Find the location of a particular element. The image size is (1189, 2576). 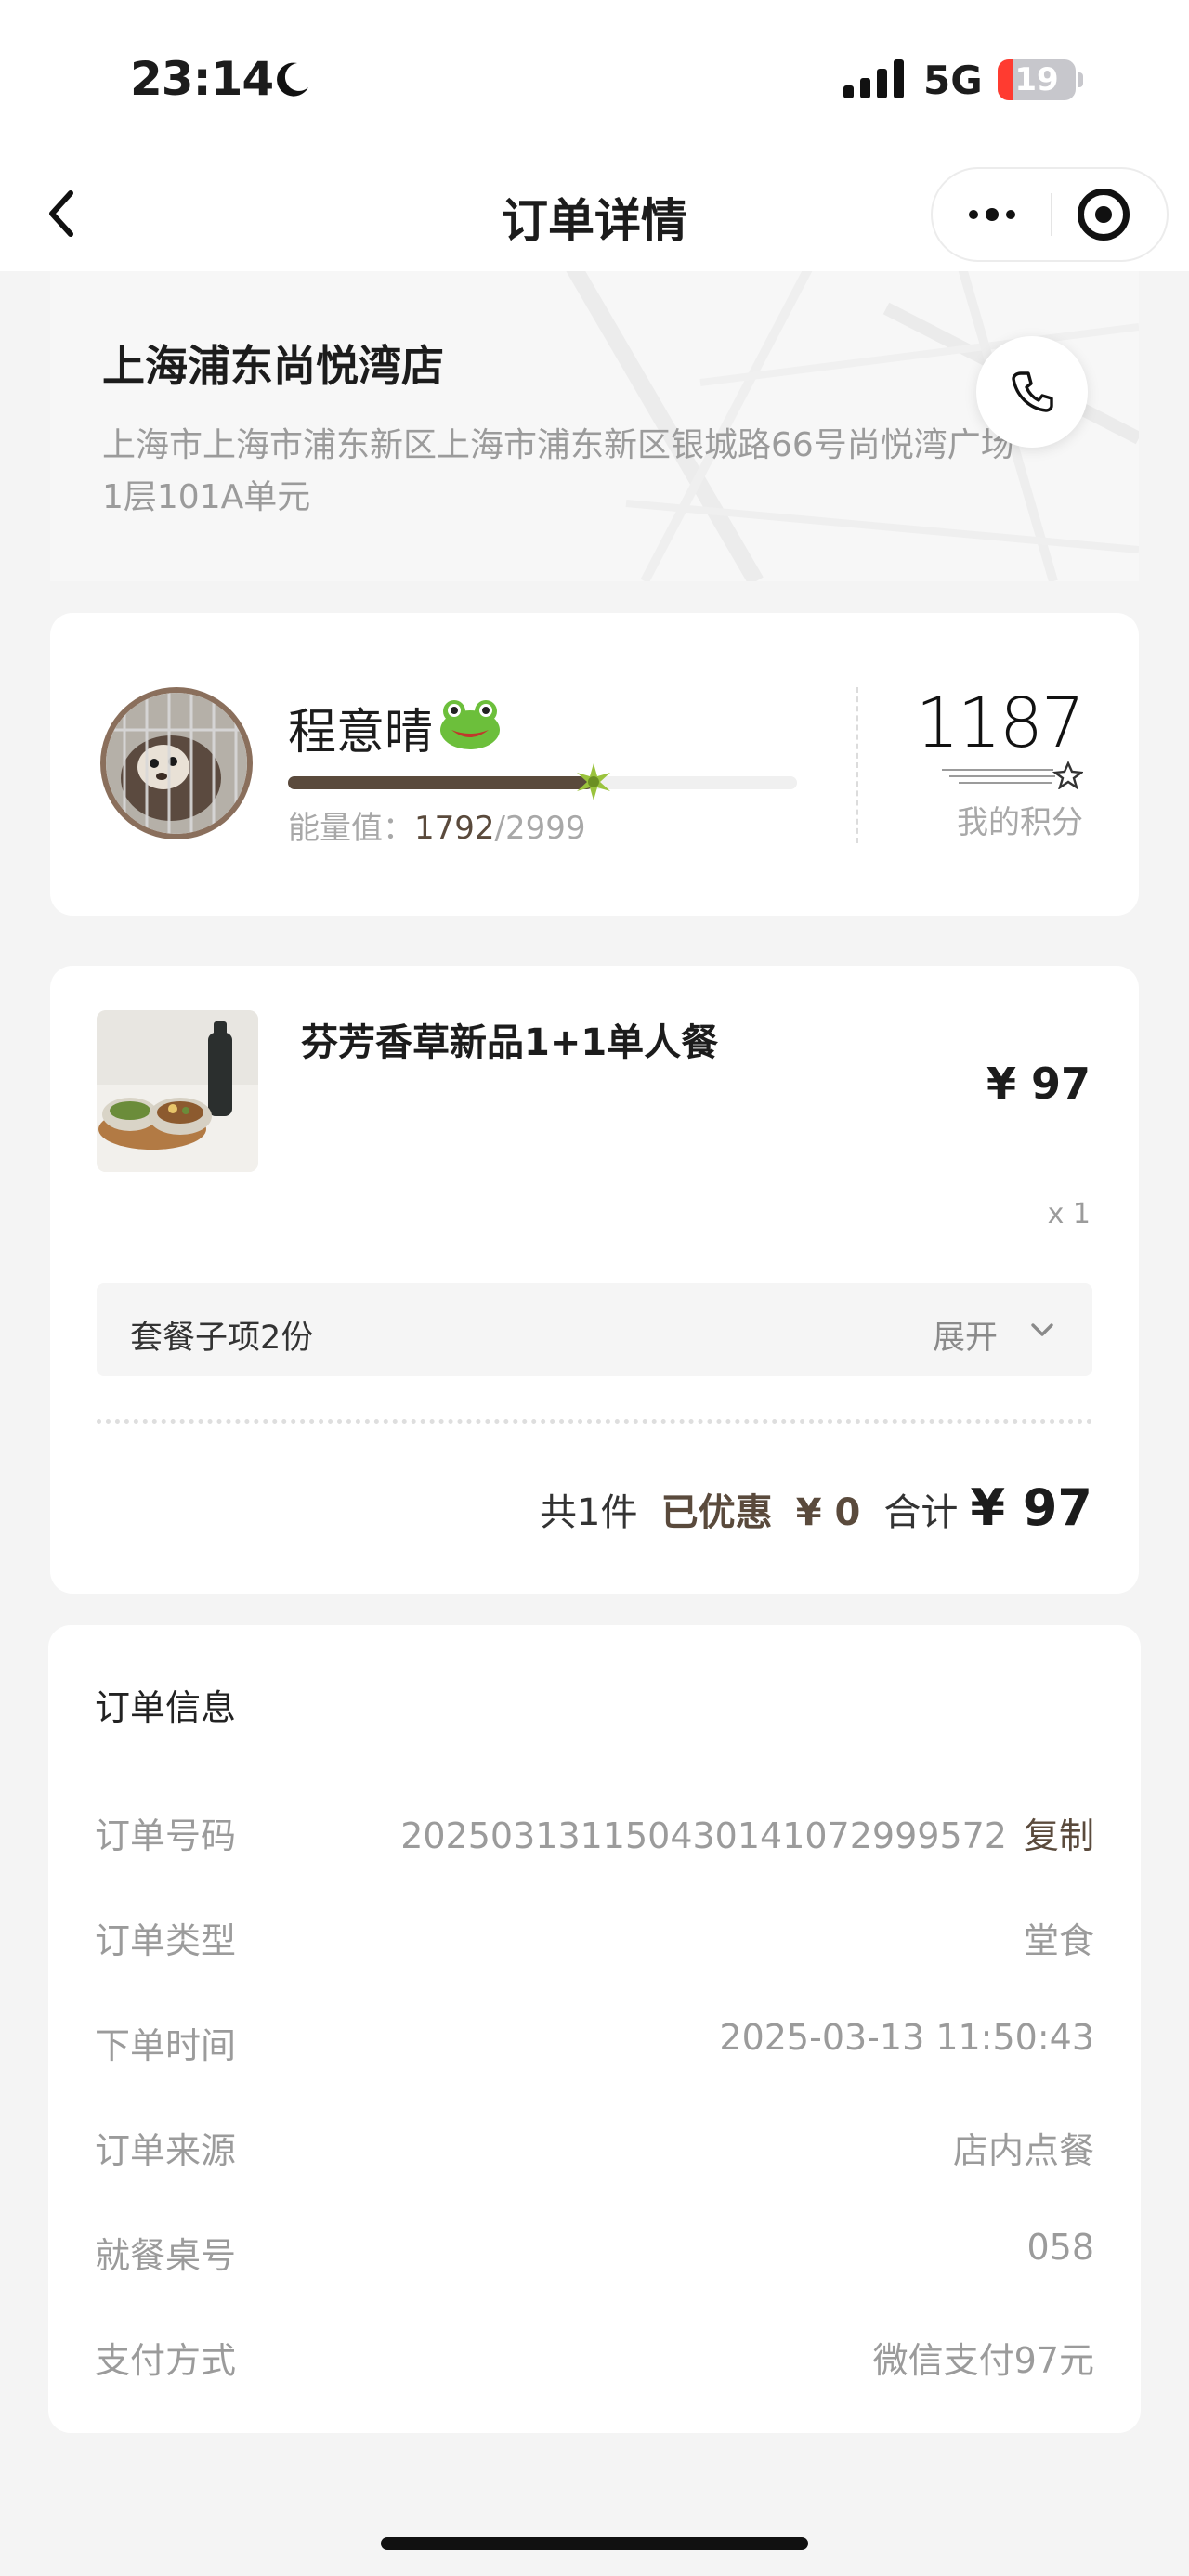

info-row-order-number: 订单号码 202503131150430141072999572 复制 is located at coordinates (594, 1829).